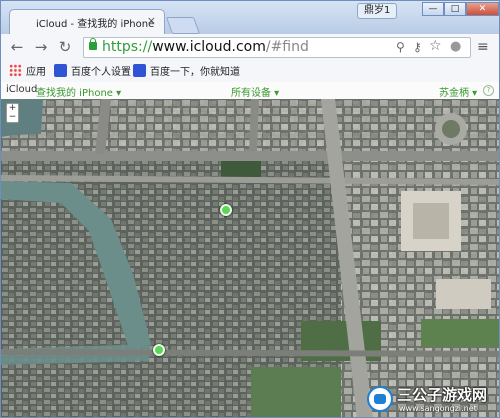  I want to click on back-button: ←, so click(17, 47).